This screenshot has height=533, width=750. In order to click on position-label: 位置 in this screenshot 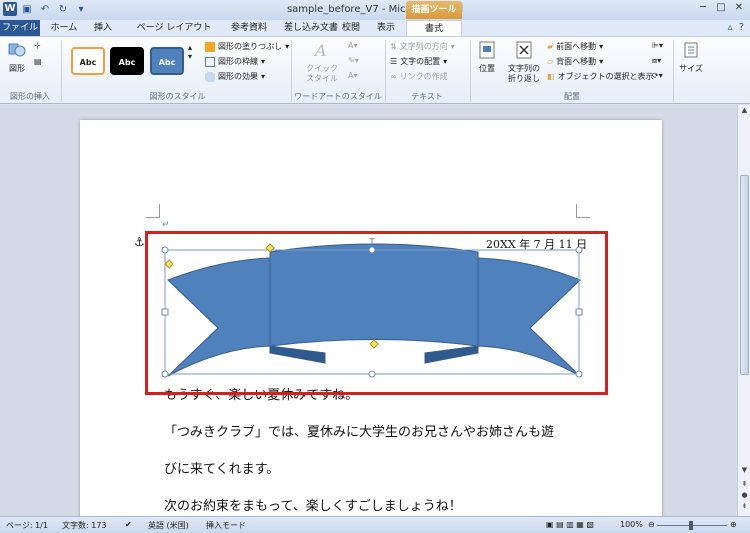, I will do `click(487, 68)`.